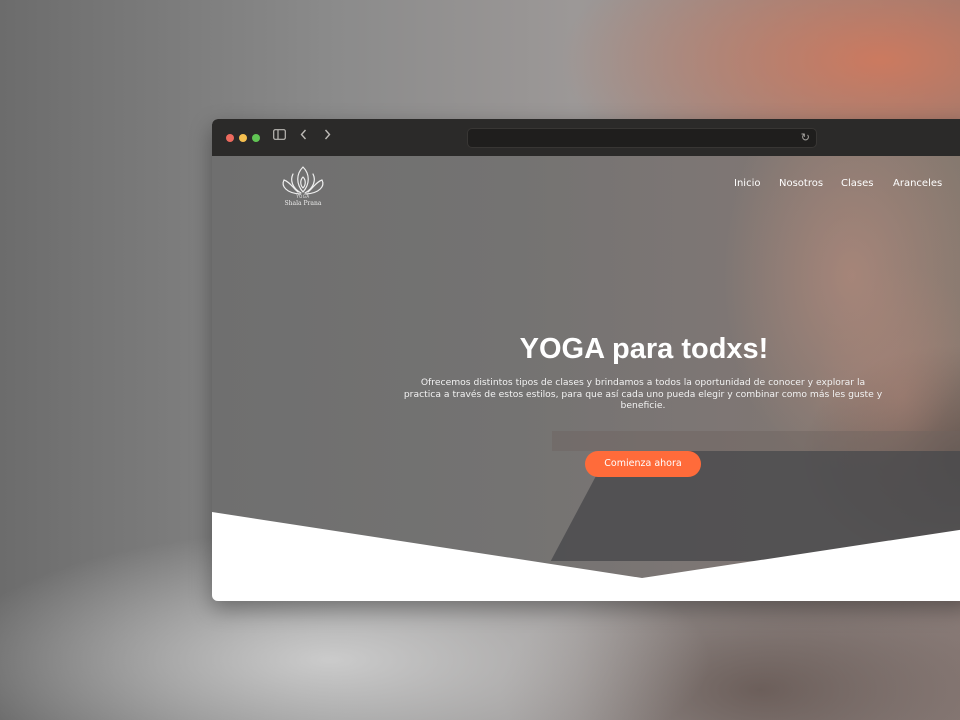 Image resolution: width=960 pixels, height=720 pixels. Describe the element at coordinates (327, 137) in the screenshot. I see `forward-icon` at that location.